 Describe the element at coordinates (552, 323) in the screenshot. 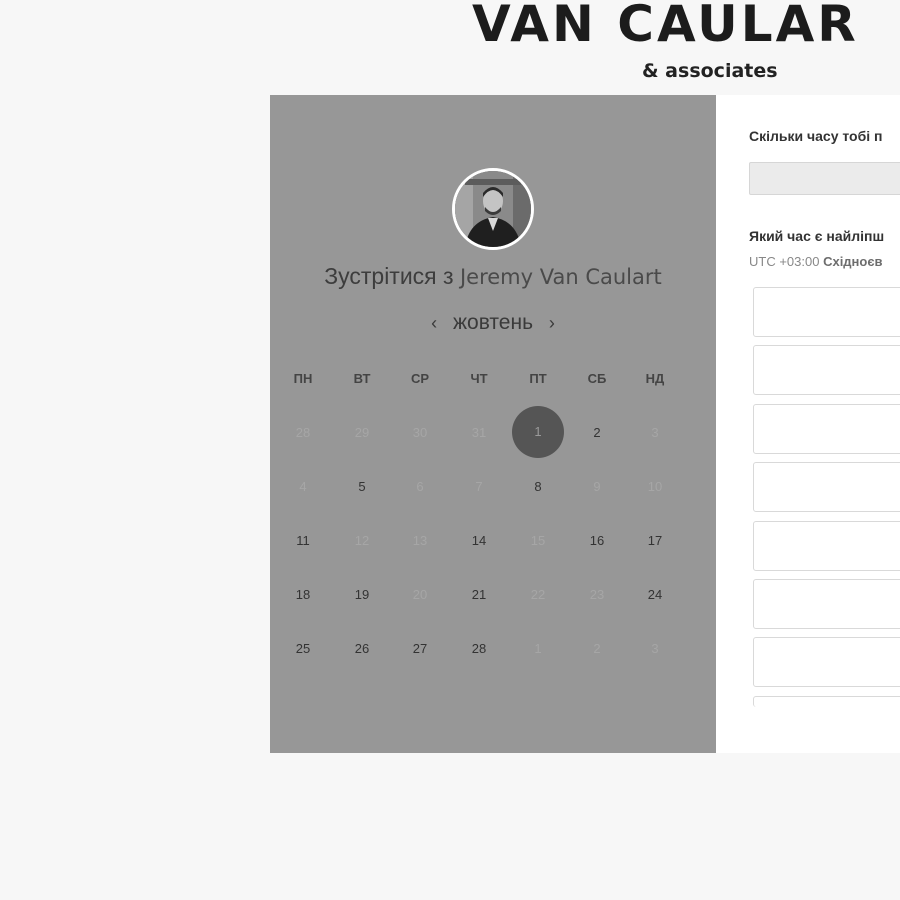

I see `next-month-icon: ›` at that location.